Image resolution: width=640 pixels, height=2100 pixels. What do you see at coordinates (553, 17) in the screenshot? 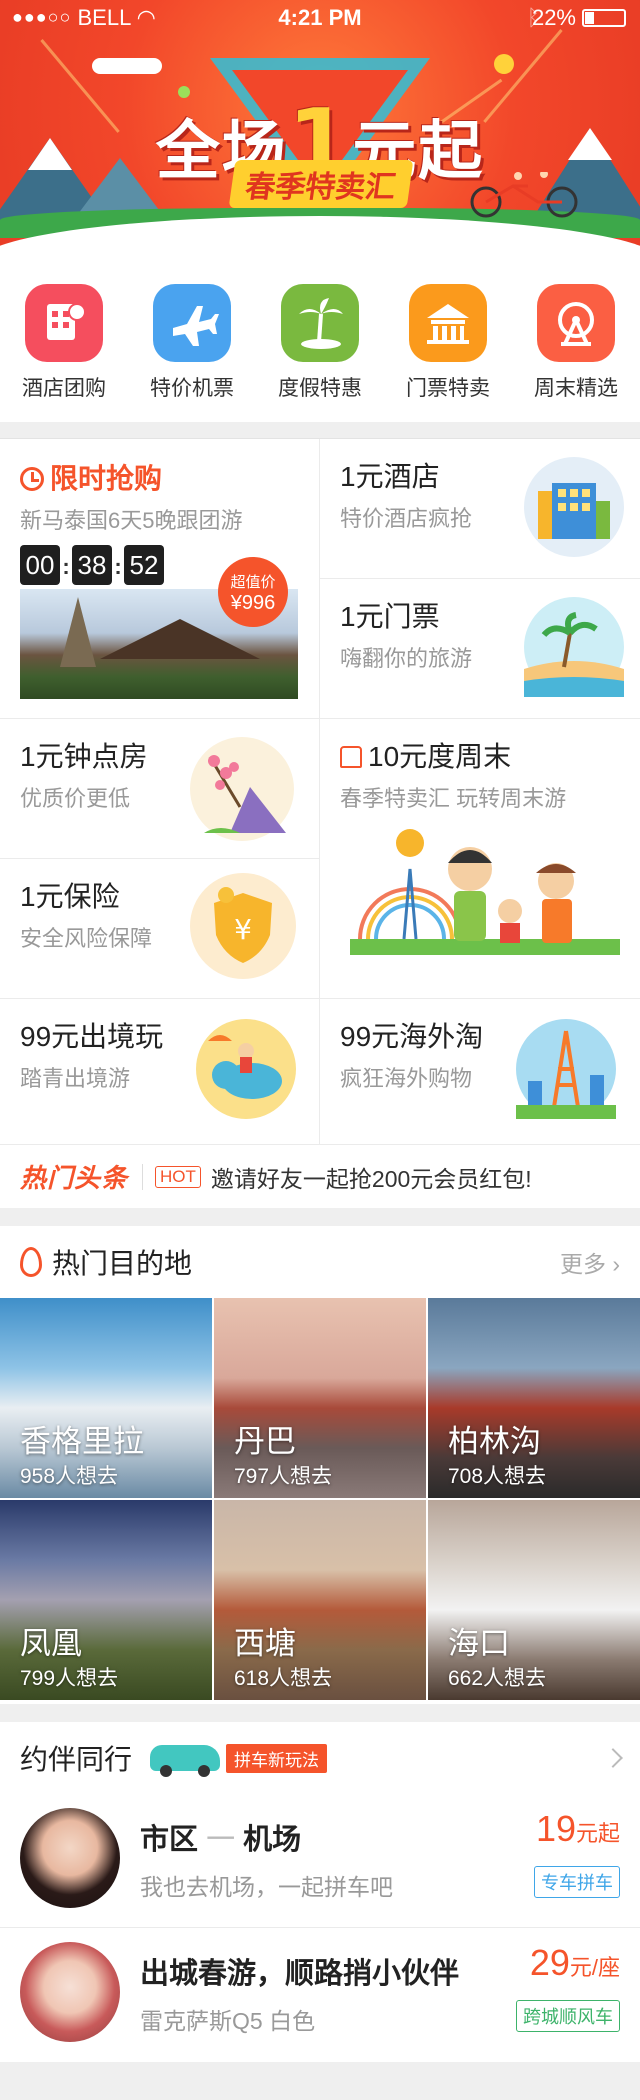
I see `battery-percent: 22%` at bounding box center [553, 17].